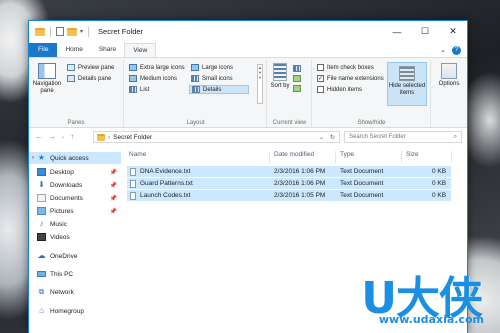  Describe the element at coordinates (456, 50) in the screenshot. I see `help-icon: ?` at that location.